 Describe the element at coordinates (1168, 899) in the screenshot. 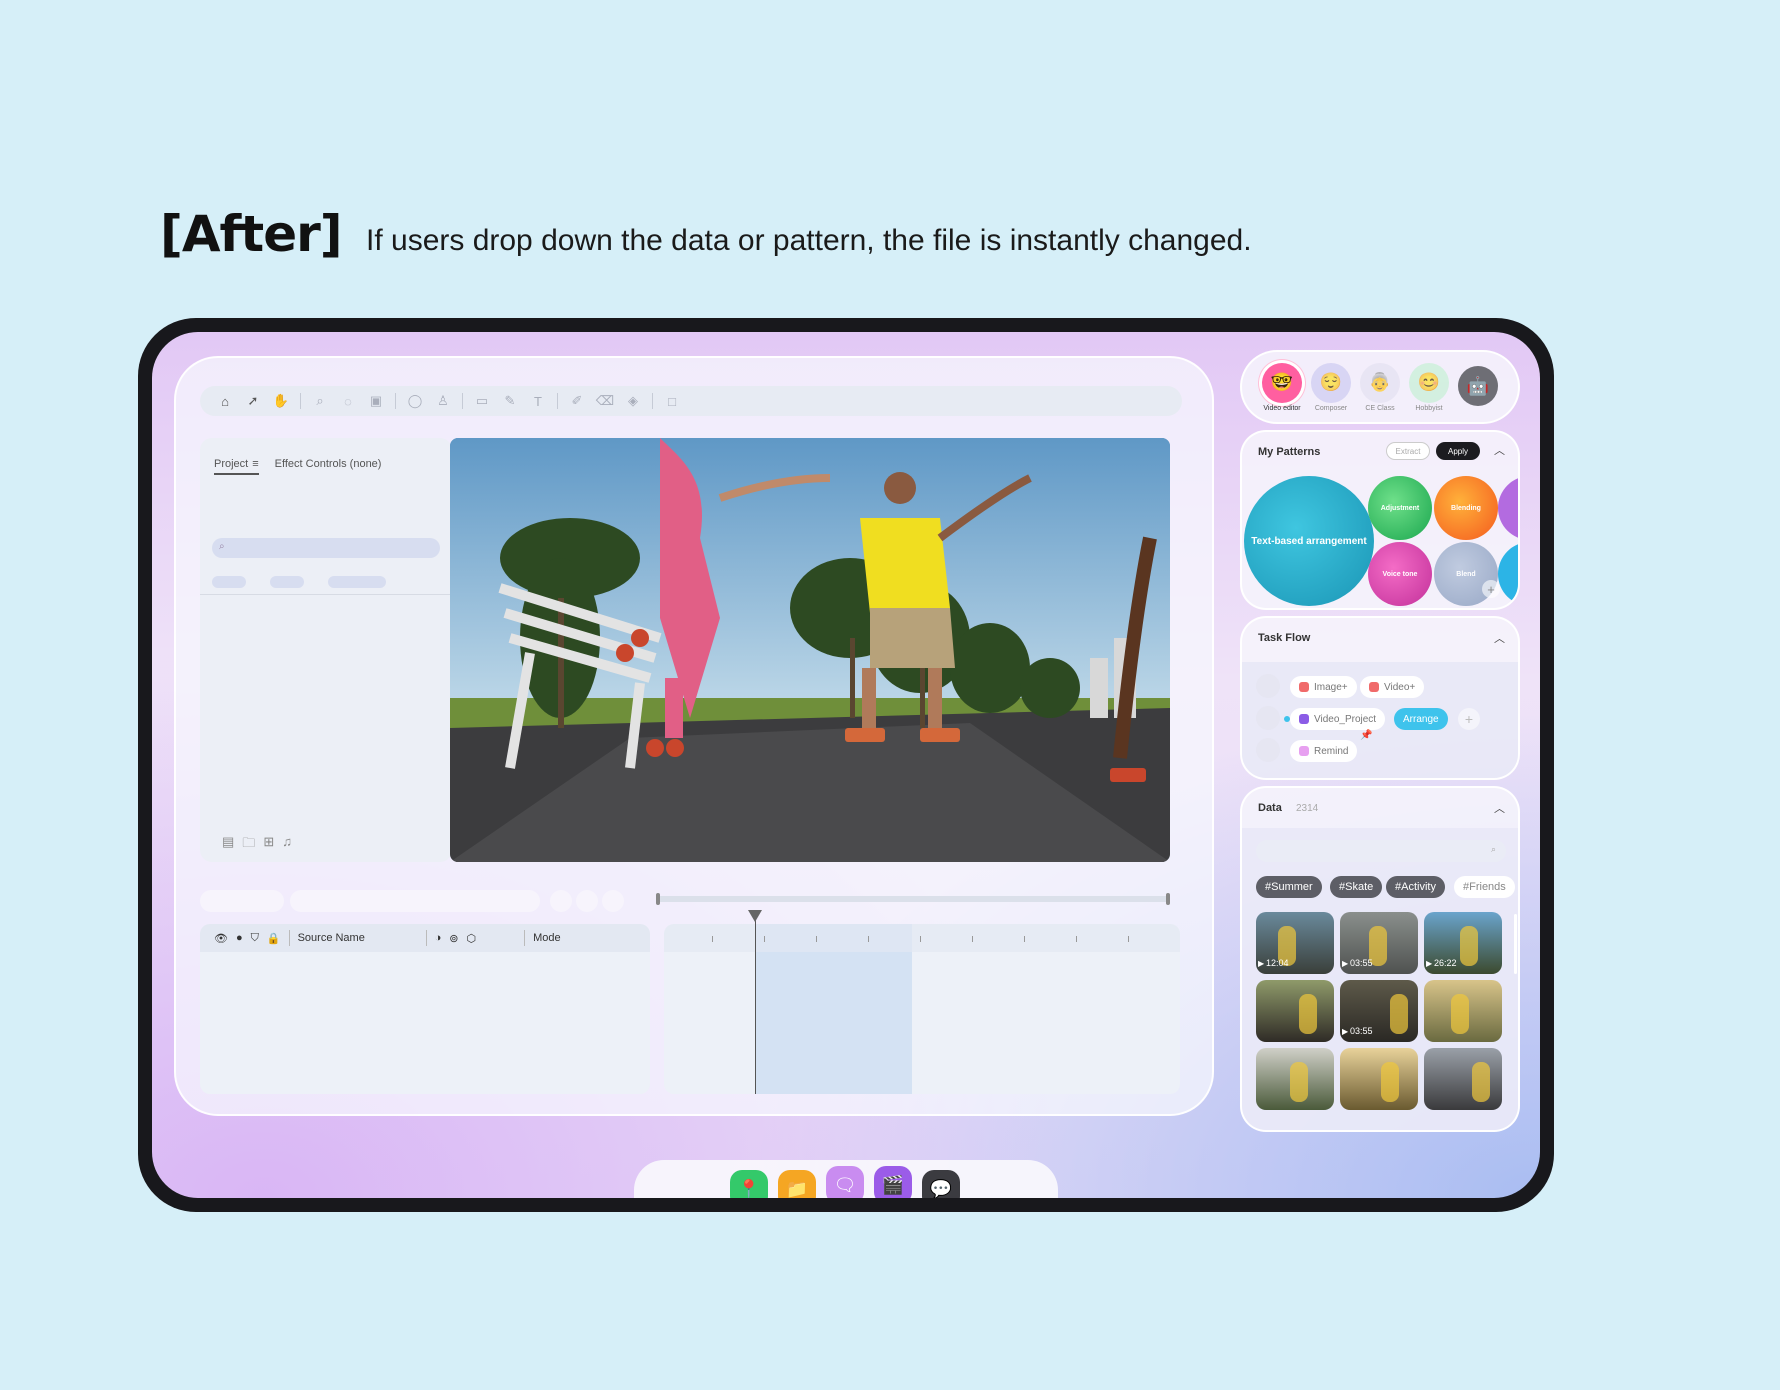

I see `timeline-end-handle` at that location.